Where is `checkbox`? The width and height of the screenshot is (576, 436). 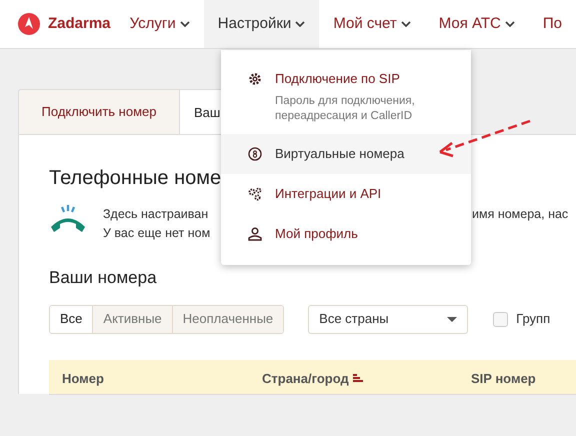
checkbox is located at coordinates (500, 319).